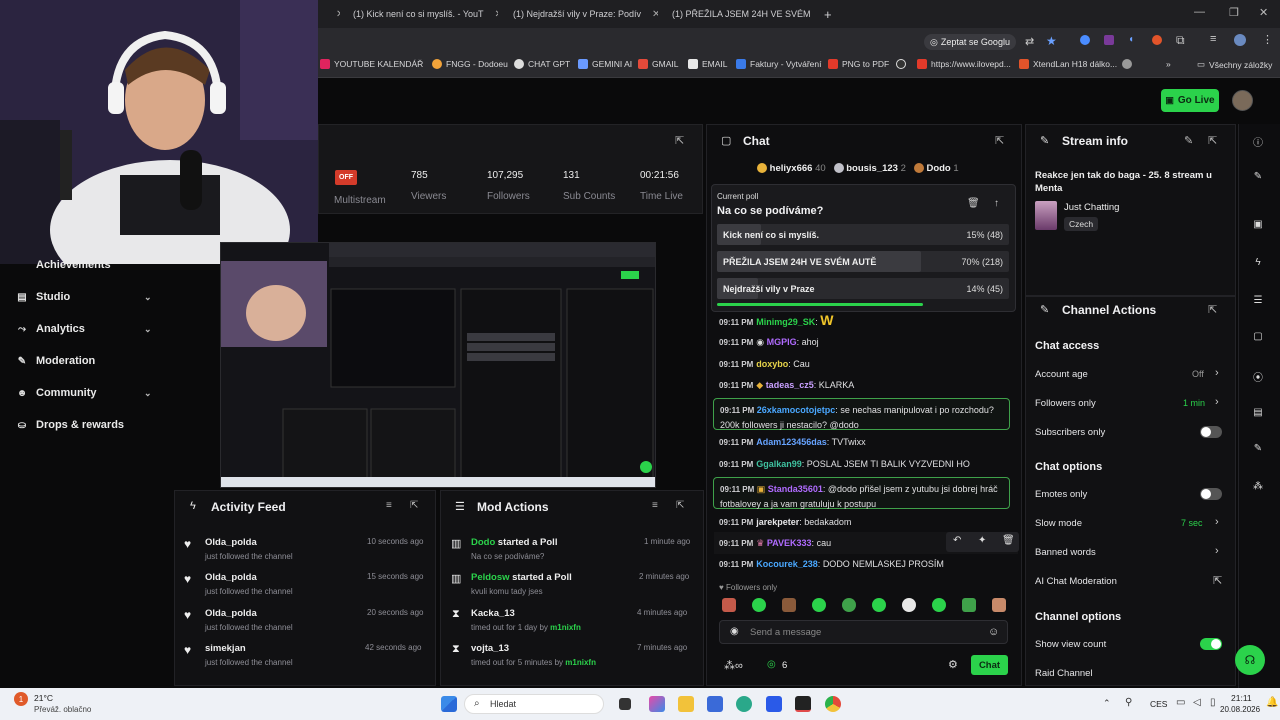 The height and width of the screenshot is (720, 1280). What do you see at coordinates (828, 14) in the screenshot?
I see `new-tab-button: +` at bounding box center [828, 14].